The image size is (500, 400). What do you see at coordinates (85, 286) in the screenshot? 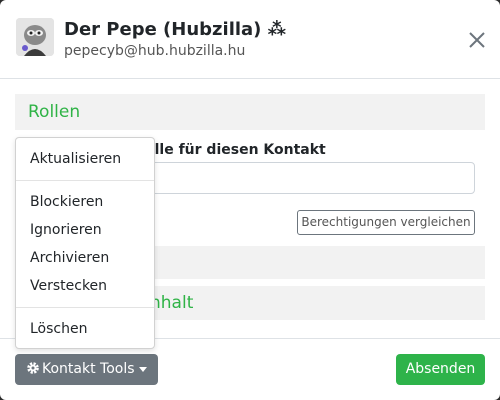
I see `menu-item-hide: Verstecken` at bounding box center [85, 286].